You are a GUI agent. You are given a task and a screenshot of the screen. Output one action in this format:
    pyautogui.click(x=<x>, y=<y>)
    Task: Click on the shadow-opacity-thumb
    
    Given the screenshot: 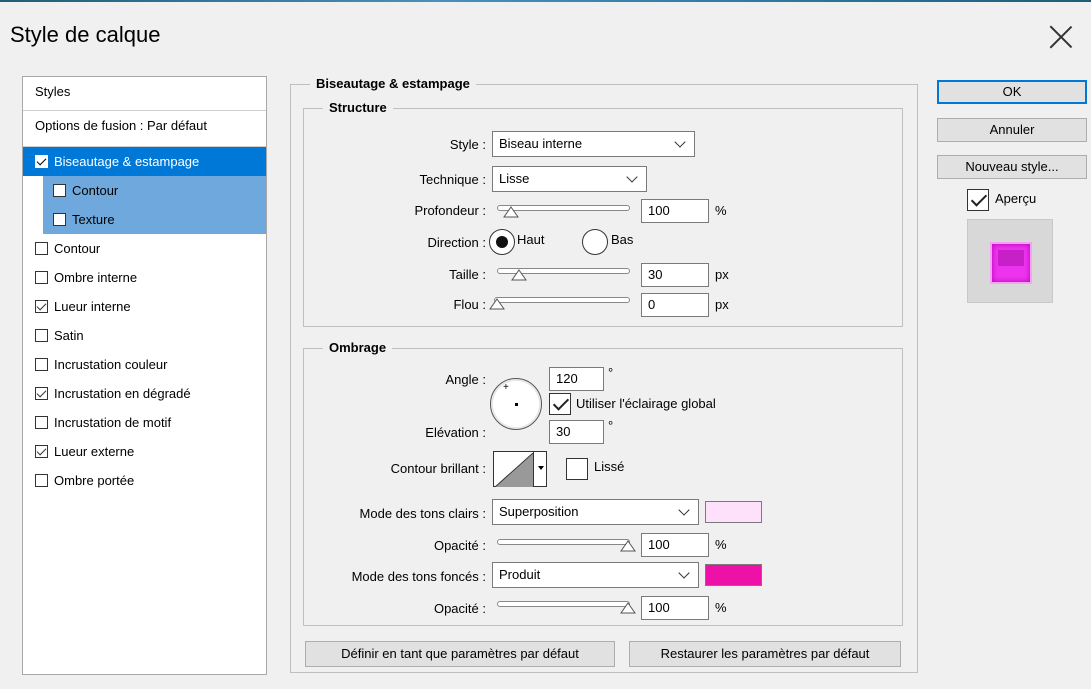 What is the action you would take?
    pyautogui.click(x=628, y=608)
    